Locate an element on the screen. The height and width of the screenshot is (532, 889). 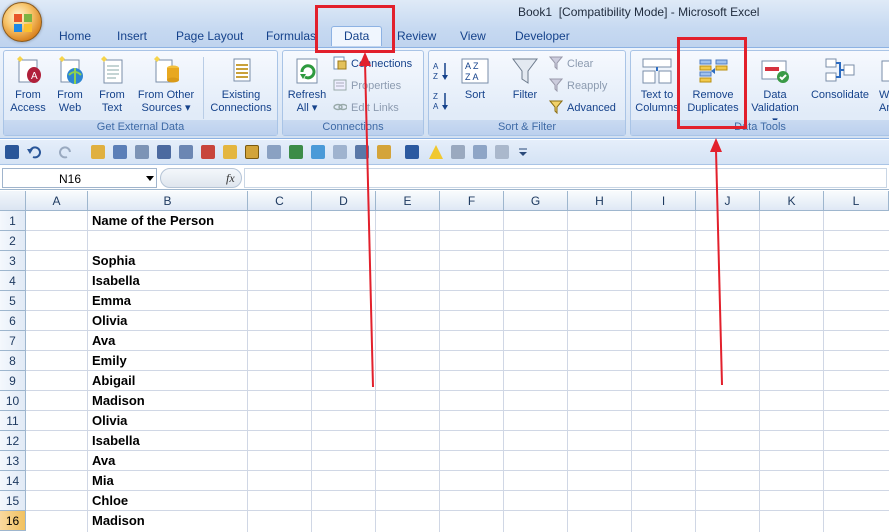
arrow-to-data-tab is located at coordinates (369, 224).